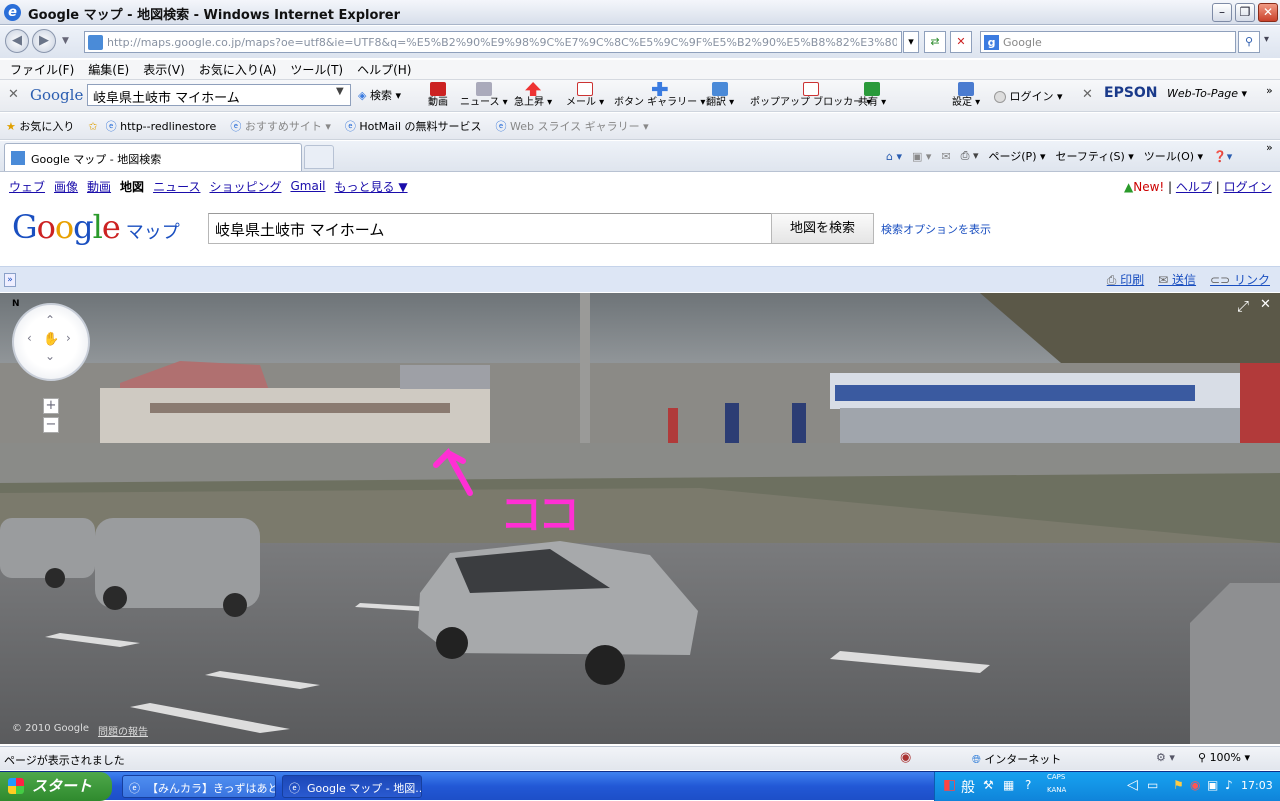 This screenshot has width=1280, height=801. What do you see at coordinates (936, 229) in the screenshot?
I see `advanced-search-link: 検索オプションを表示` at bounding box center [936, 229].